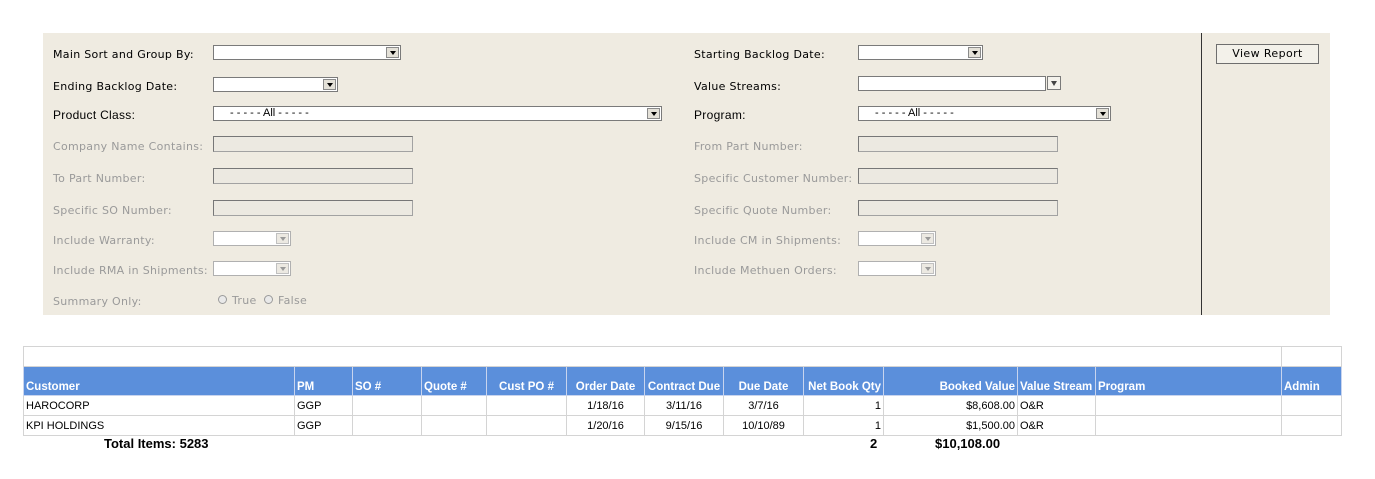 This screenshot has width=1375, height=479. What do you see at coordinates (759, 54) in the screenshot?
I see `starting-backlog-label: Starting Backlog Date:` at bounding box center [759, 54].